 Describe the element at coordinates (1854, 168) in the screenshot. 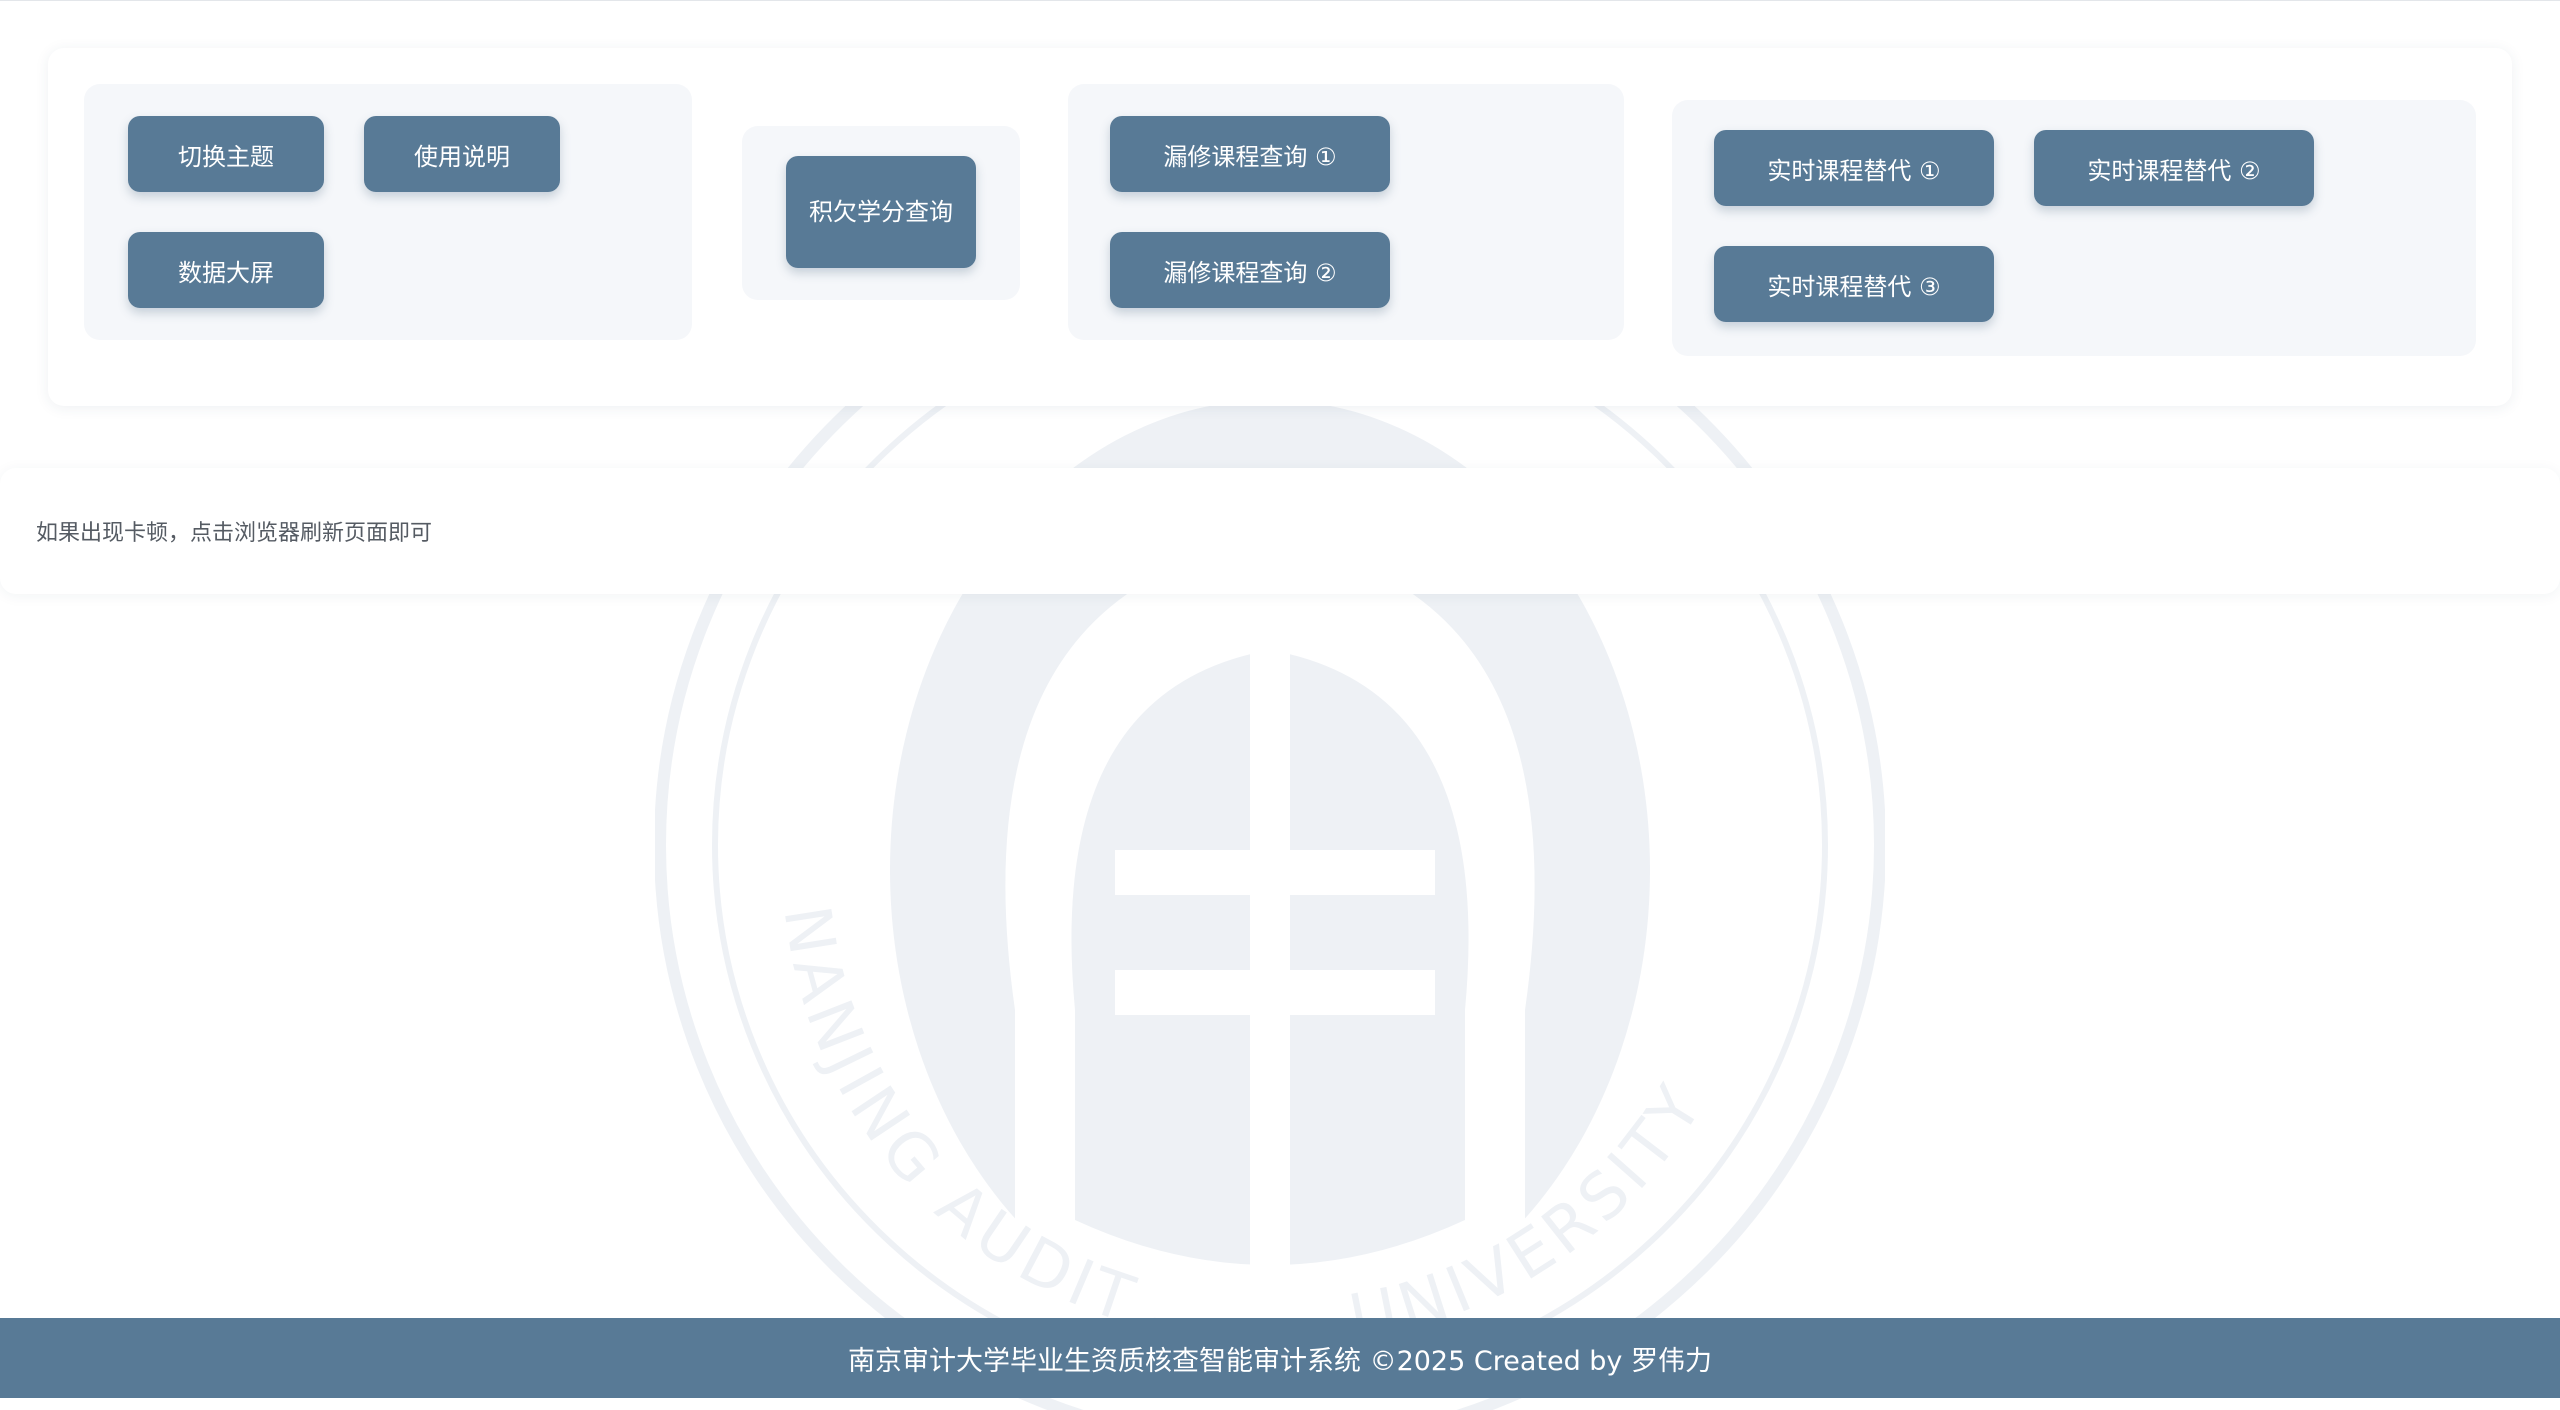

I see `course-replacement-1-button: 实时课程替代 ①` at that location.